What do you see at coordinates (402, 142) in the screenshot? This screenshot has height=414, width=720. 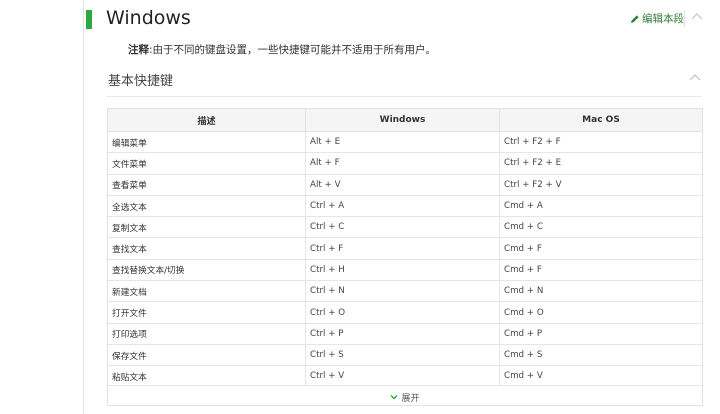 I see `cell-windows-shortcut: Alt + E` at bounding box center [402, 142].